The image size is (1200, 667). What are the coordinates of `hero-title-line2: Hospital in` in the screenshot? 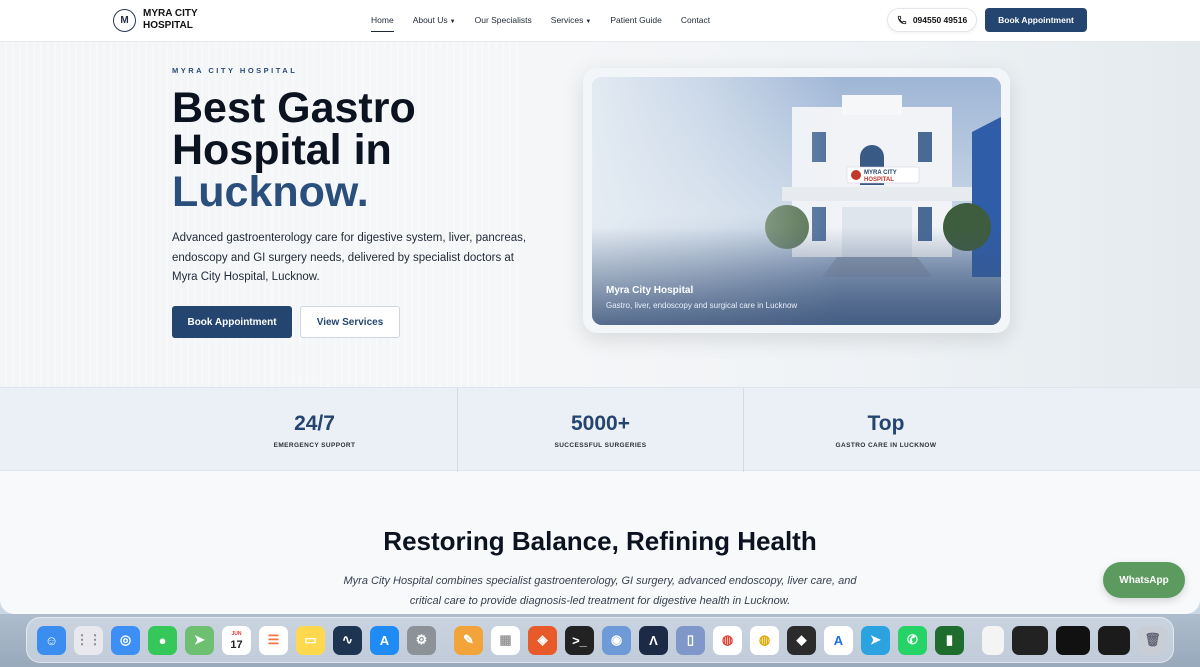 It's located at (282, 150).